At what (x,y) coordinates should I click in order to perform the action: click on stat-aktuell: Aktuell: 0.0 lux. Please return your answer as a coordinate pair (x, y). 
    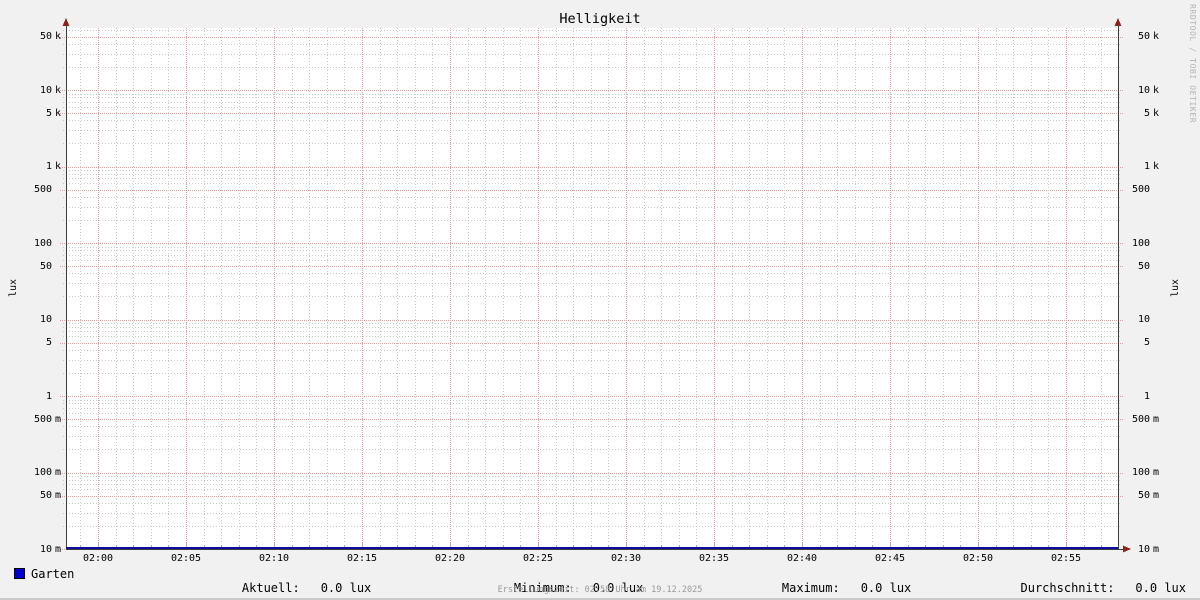
    Looking at the image, I should click on (292, 582).